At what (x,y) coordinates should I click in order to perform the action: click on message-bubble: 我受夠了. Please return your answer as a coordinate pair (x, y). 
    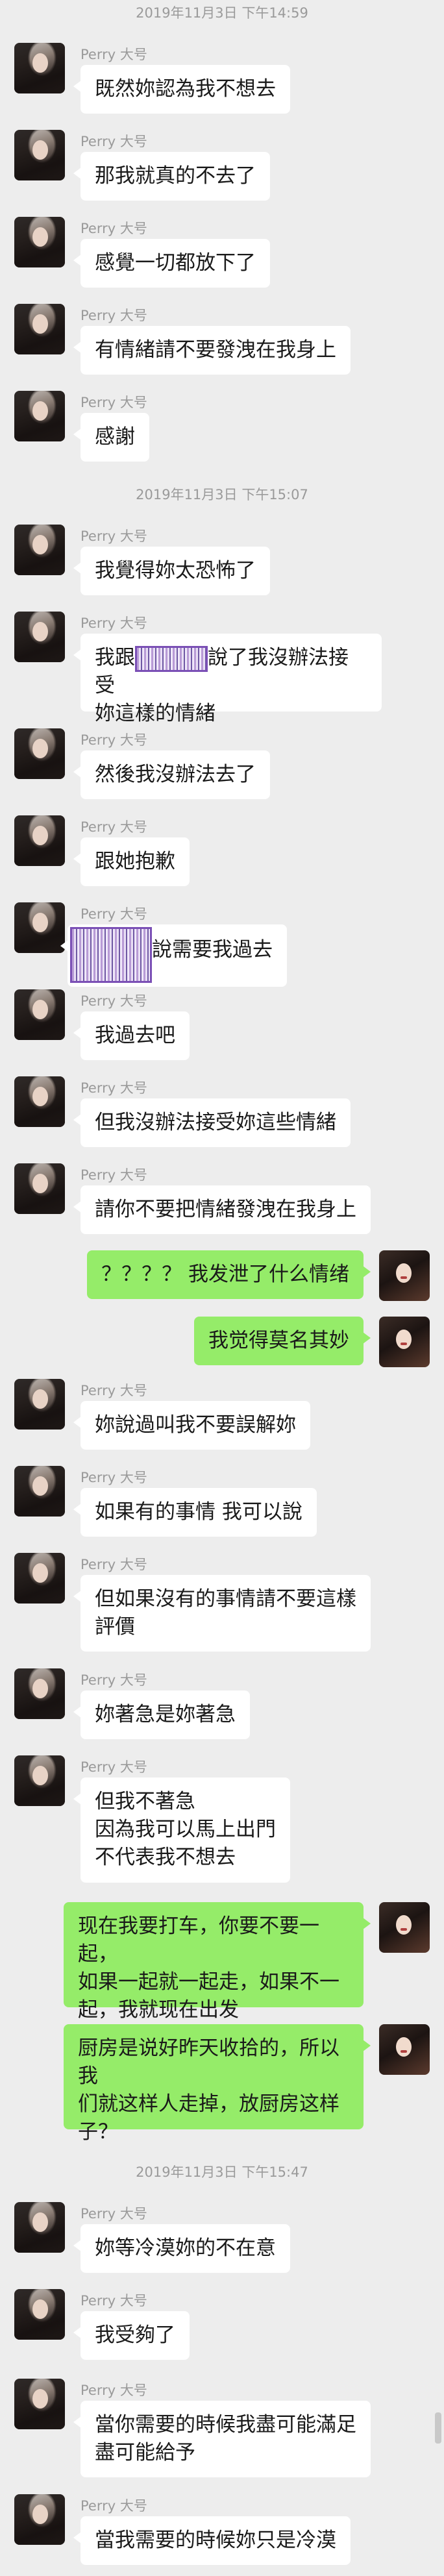
    Looking at the image, I should click on (131, 2335).